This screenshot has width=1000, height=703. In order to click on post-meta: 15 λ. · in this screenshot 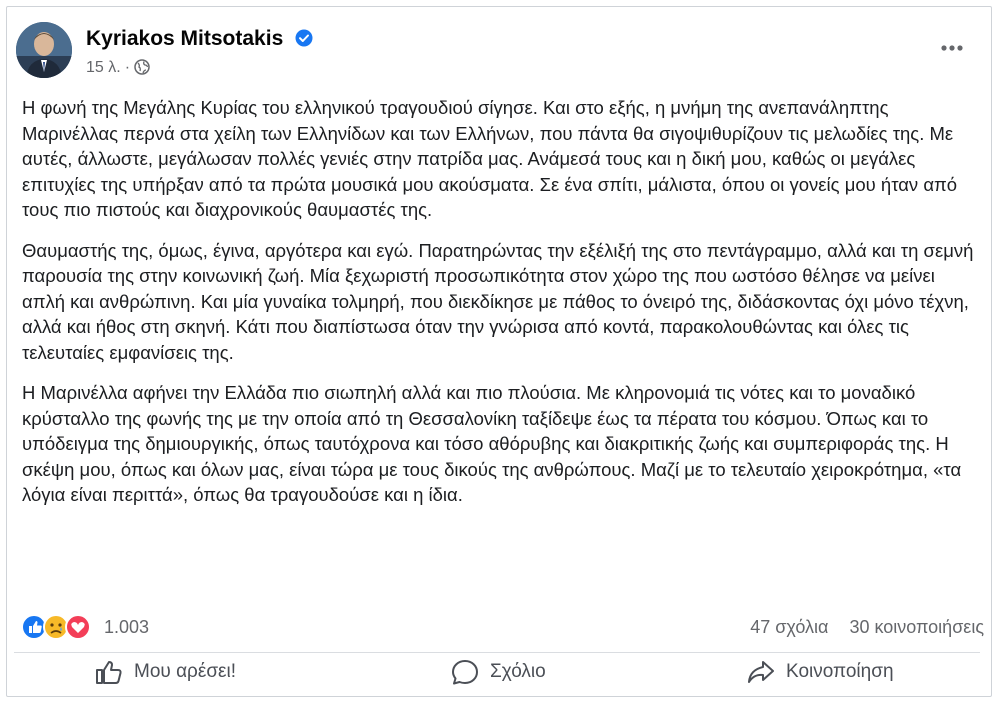, I will do `click(118, 68)`.